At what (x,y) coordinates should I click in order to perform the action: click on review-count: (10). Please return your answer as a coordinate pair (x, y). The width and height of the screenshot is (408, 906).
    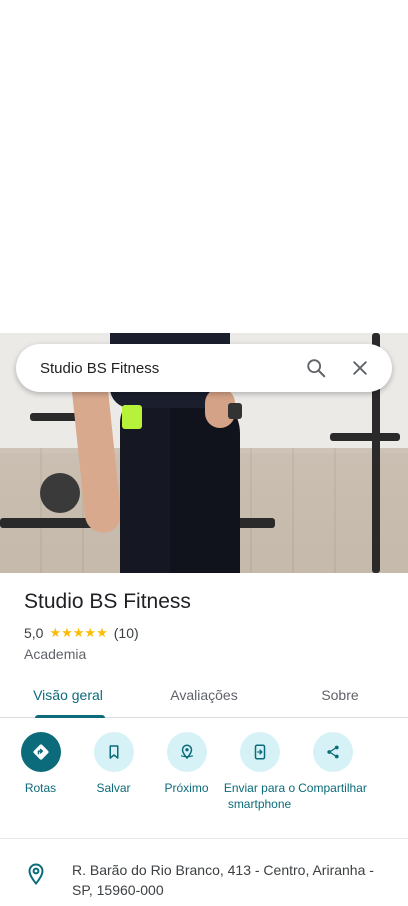
    Looking at the image, I should click on (126, 633).